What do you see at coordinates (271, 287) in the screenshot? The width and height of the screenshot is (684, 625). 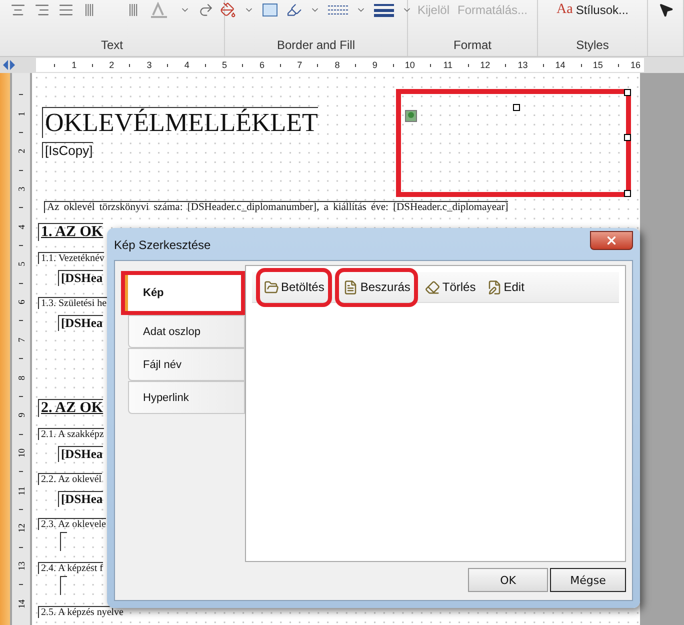 I see `load-icon` at bounding box center [271, 287].